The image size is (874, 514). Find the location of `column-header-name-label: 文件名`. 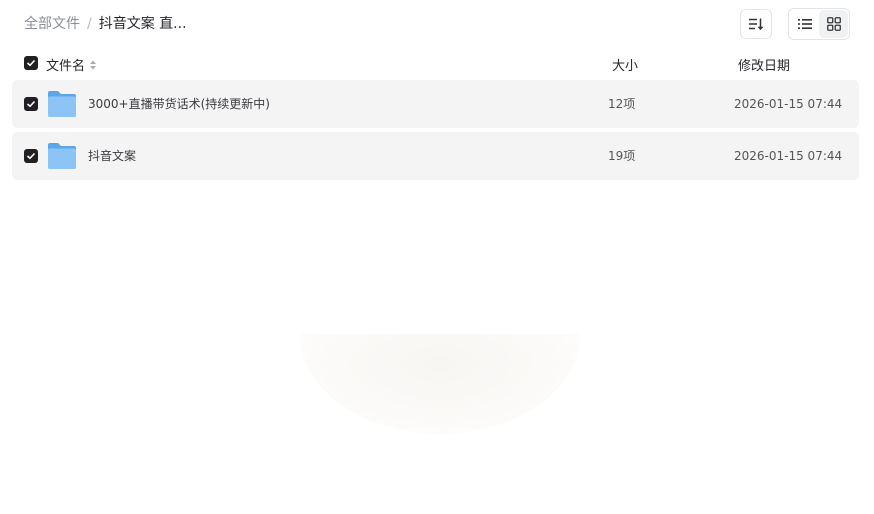

column-header-name-label: 文件名 is located at coordinates (66, 66).